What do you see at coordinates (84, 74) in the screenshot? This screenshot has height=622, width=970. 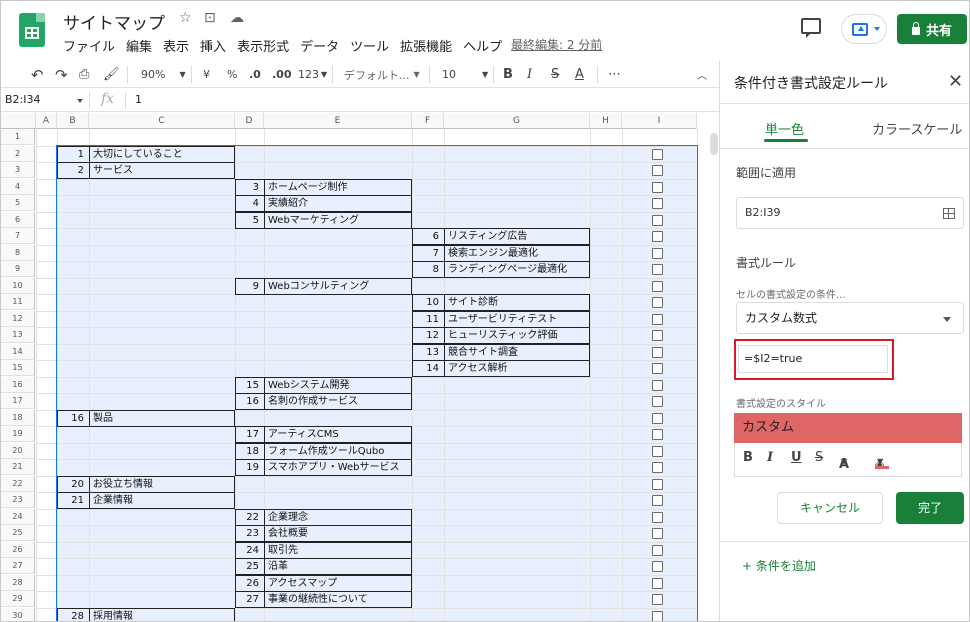 I see `print-icon: ⎙` at bounding box center [84, 74].